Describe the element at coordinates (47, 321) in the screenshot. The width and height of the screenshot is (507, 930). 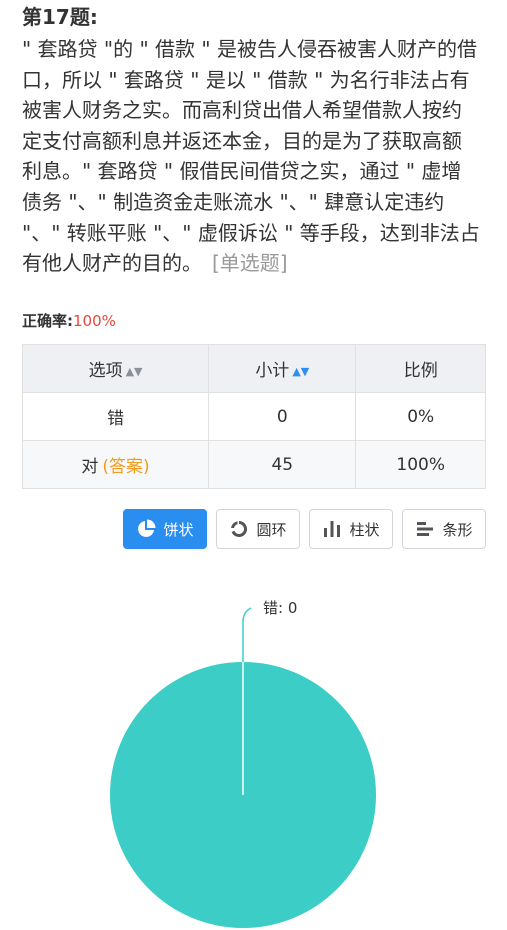
I see `accuracy-label: 正确率:` at that location.